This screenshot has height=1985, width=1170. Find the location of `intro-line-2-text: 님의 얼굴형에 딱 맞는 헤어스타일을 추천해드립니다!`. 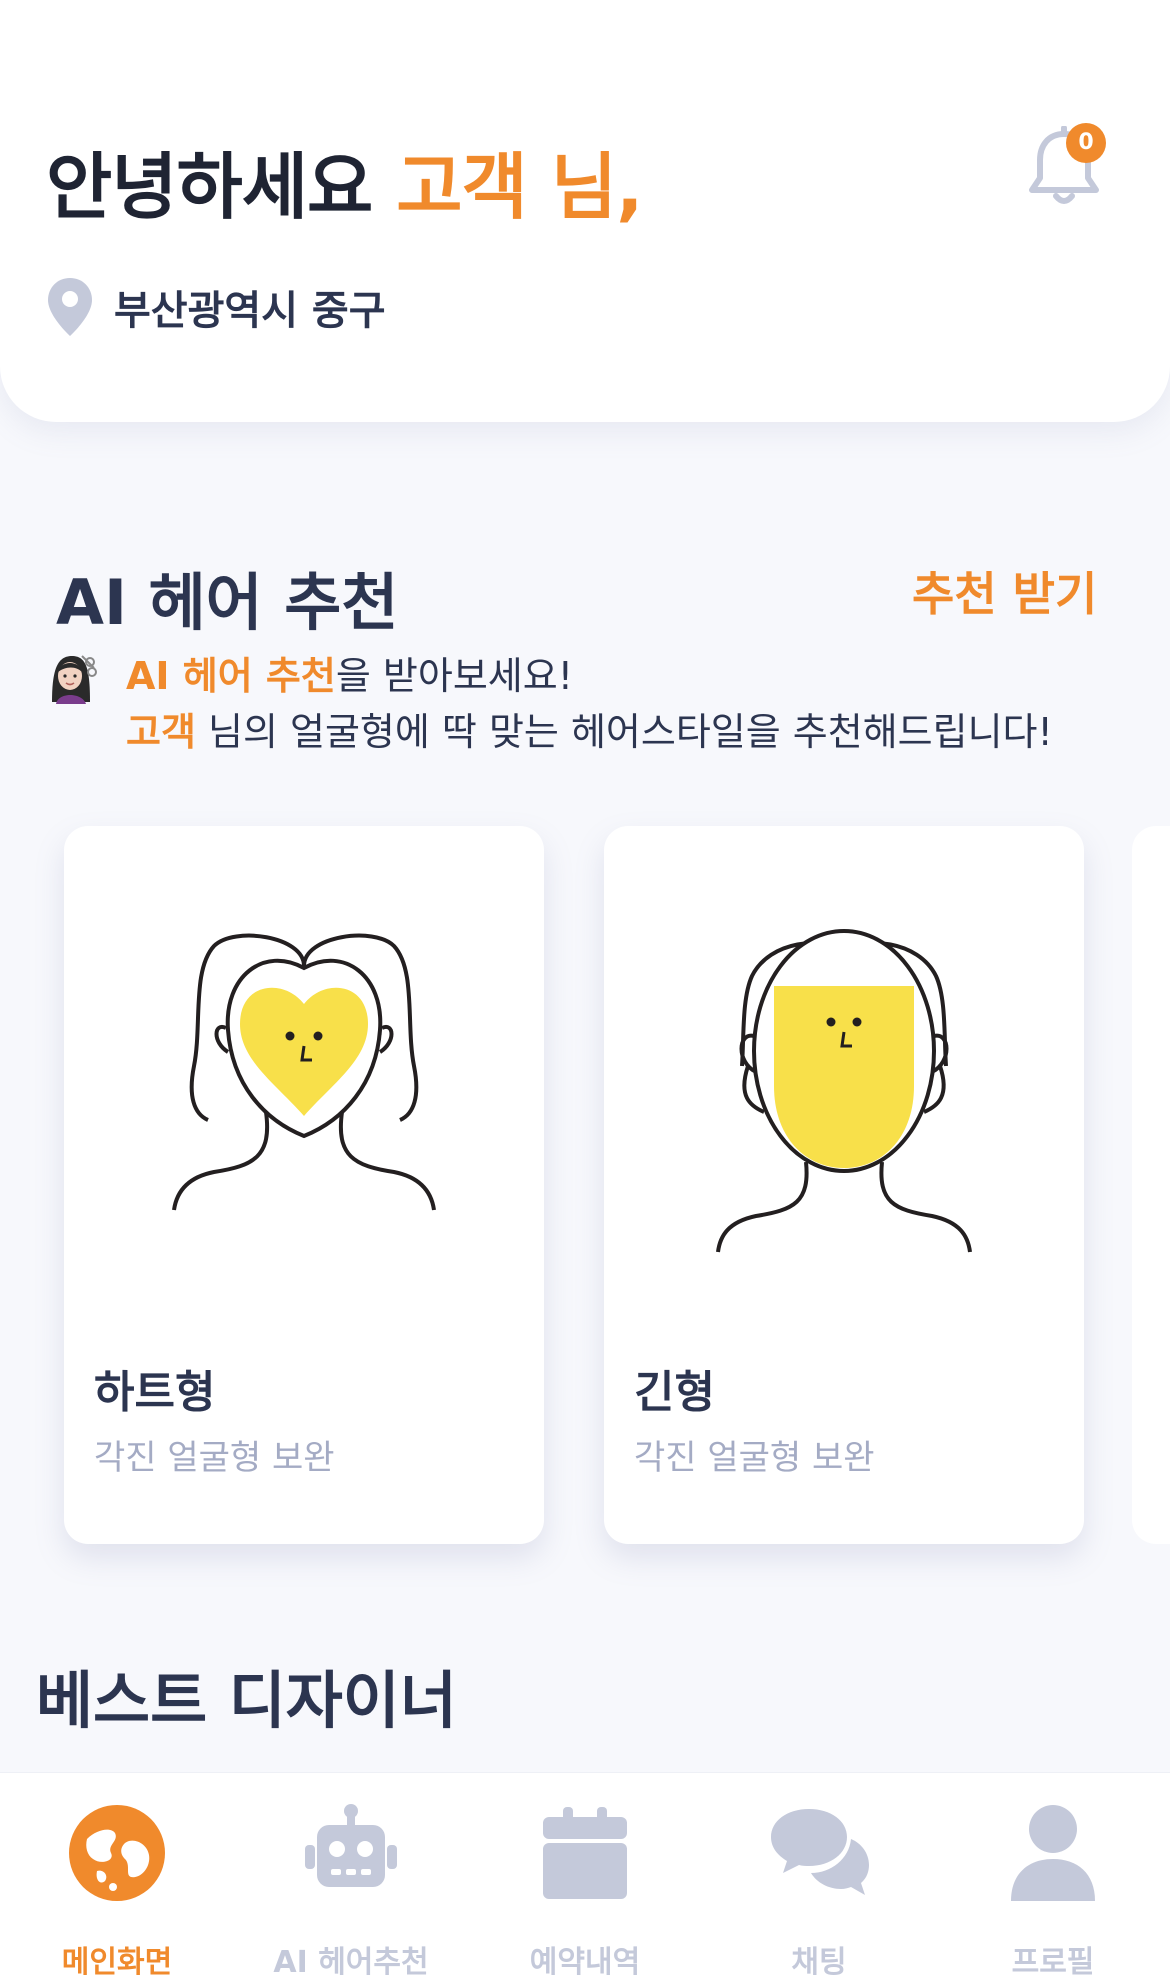

intro-line-2-text: 님의 얼굴형에 딱 맞는 헤어스타일을 추천해드립니다! is located at coordinates (624, 732).